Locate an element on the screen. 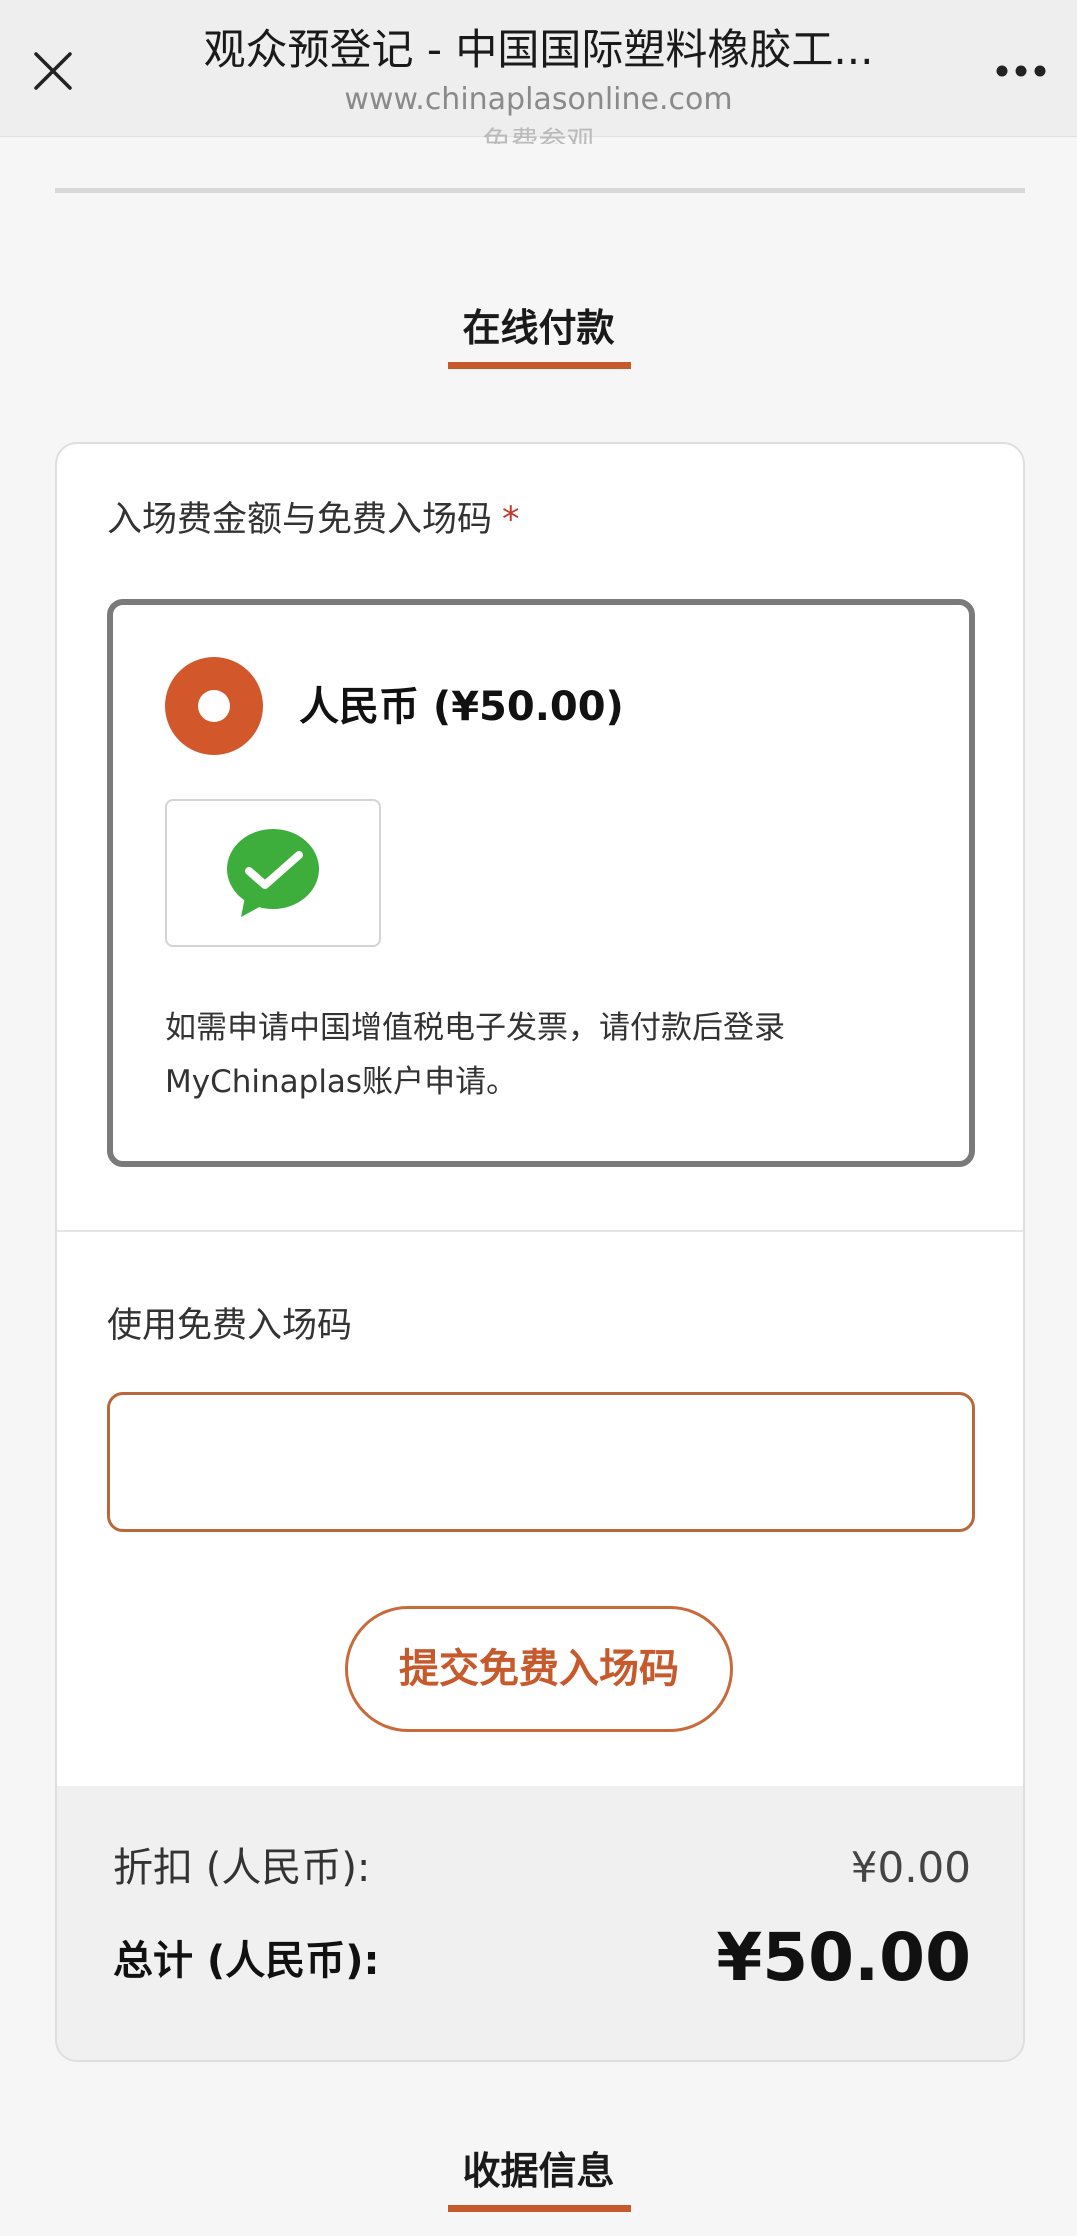 The height and width of the screenshot is (2236, 1077). option-label: 人民币 (¥50.00) is located at coordinates (461, 707).